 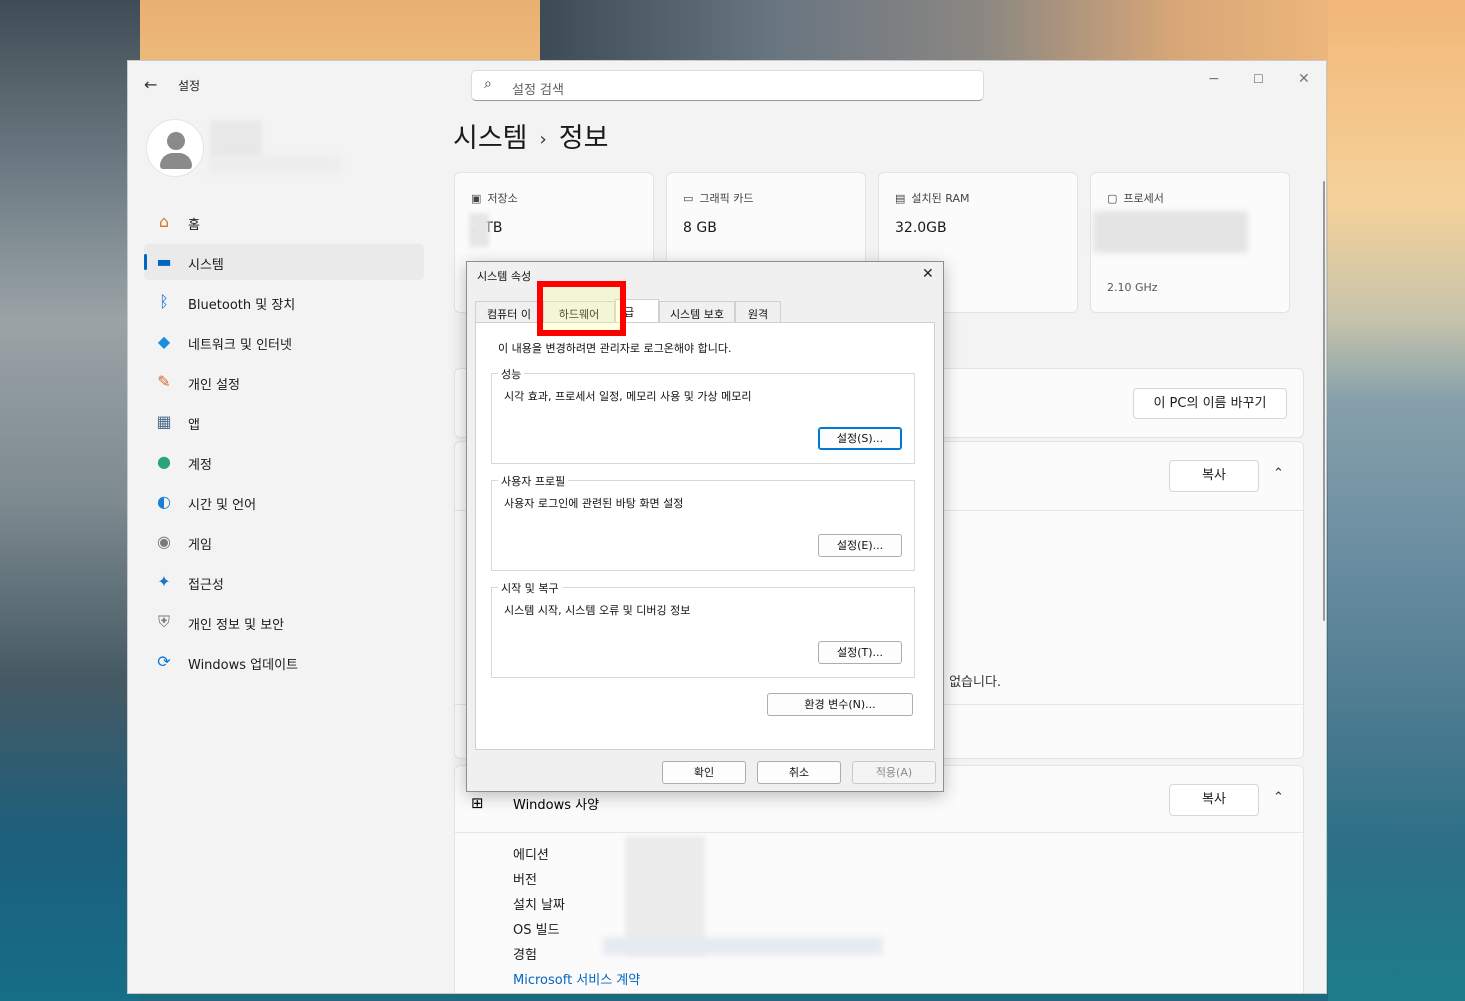 What do you see at coordinates (194, 225) in the screenshot?
I see `sidebar-item-label: 홈` at bounding box center [194, 225].